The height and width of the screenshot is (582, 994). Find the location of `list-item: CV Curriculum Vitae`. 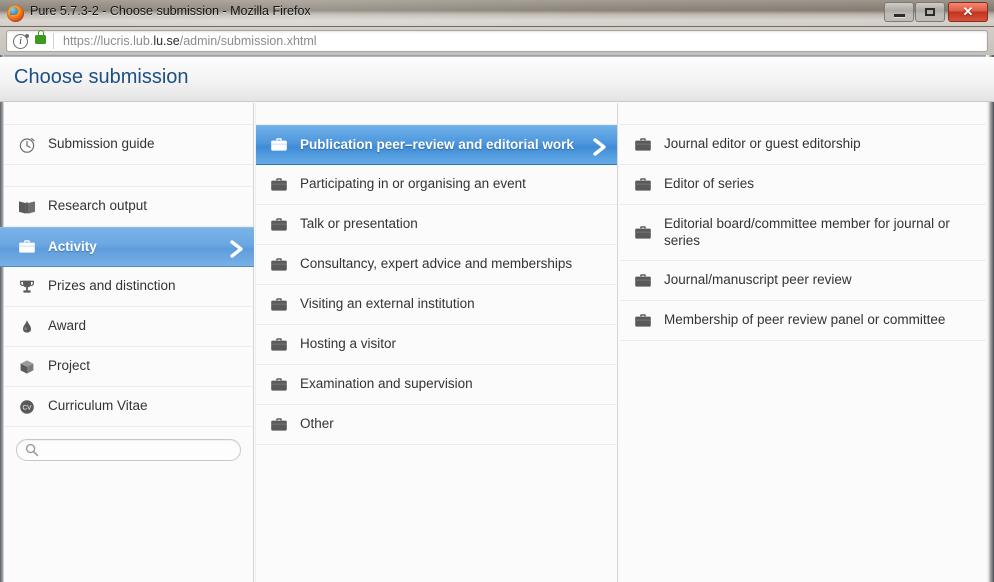

list-item: CV Curriculum Vitae is located at coordinates (128, 407).